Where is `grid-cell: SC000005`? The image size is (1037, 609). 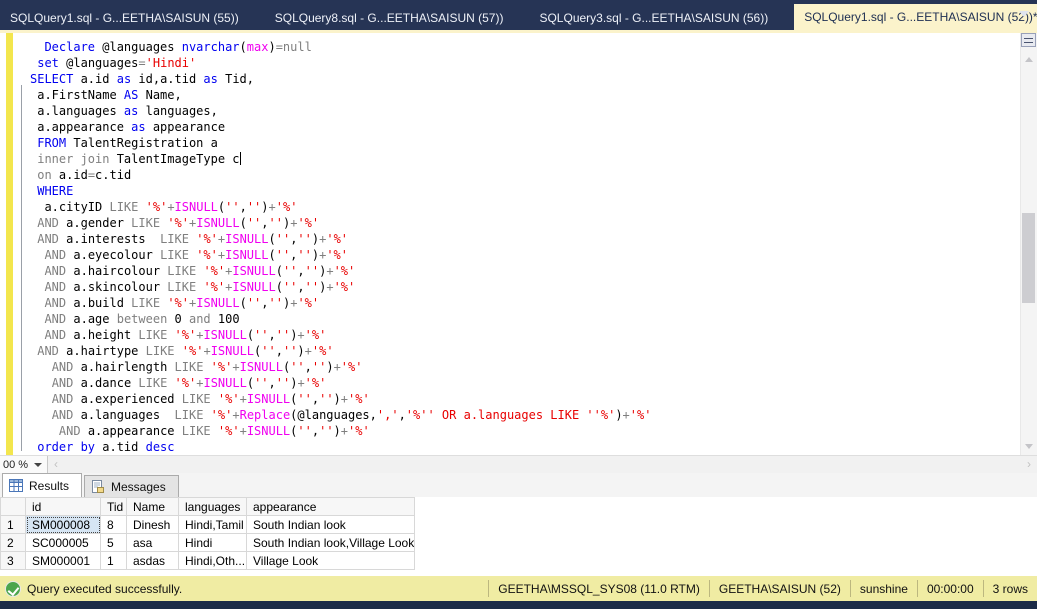 grid-cell: SC000005 is located at coordinates (63, 542).